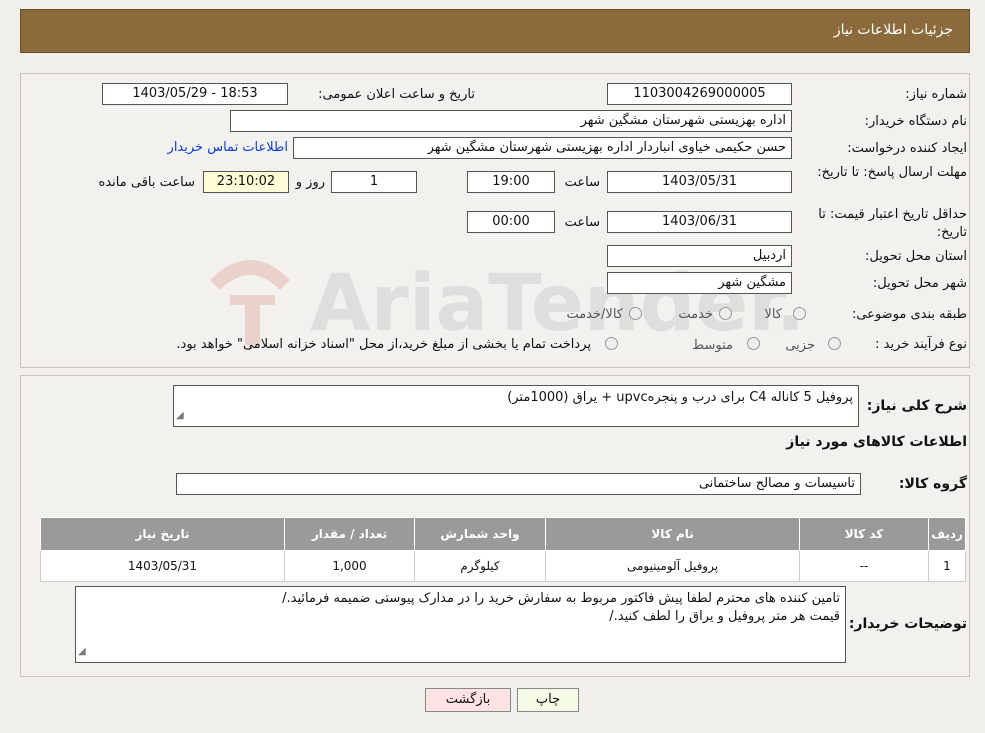  What do you see at coordinates (907, 148) in the screenshot?
I see `creator-label: ایجاد کننده درخواست:` at bounding box center [907, 148].